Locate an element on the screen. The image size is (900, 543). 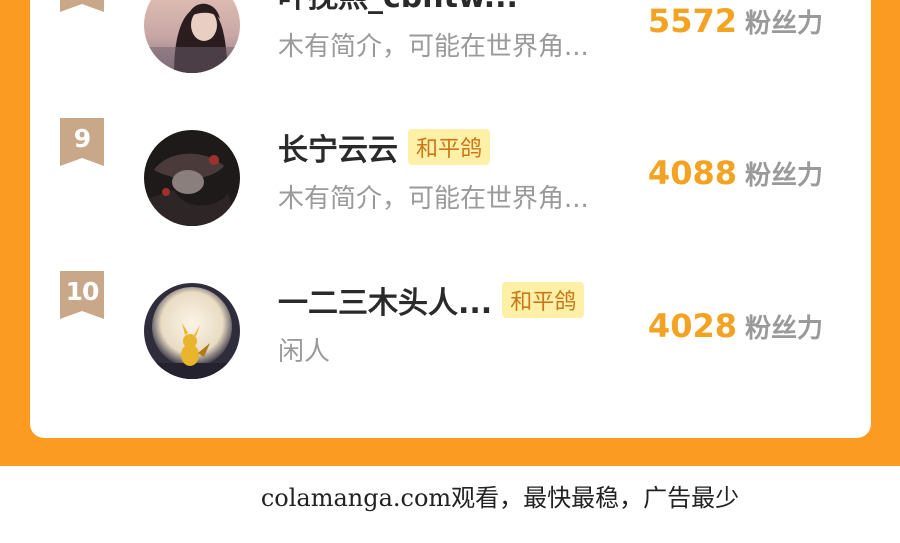
rank-badge: 8 is located at coordinates (82, 7).